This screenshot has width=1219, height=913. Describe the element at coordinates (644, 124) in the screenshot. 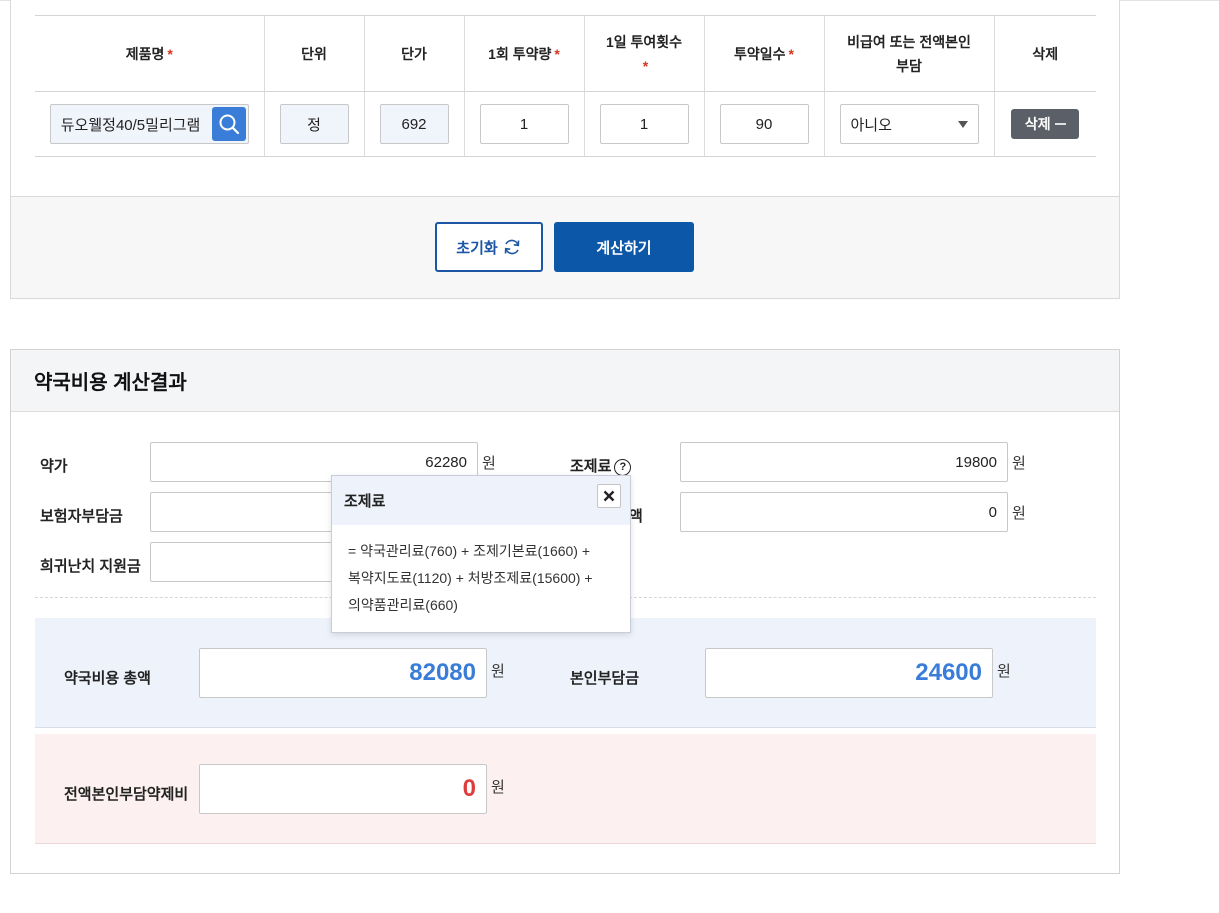

I see `frequency-input: 1` at that location.